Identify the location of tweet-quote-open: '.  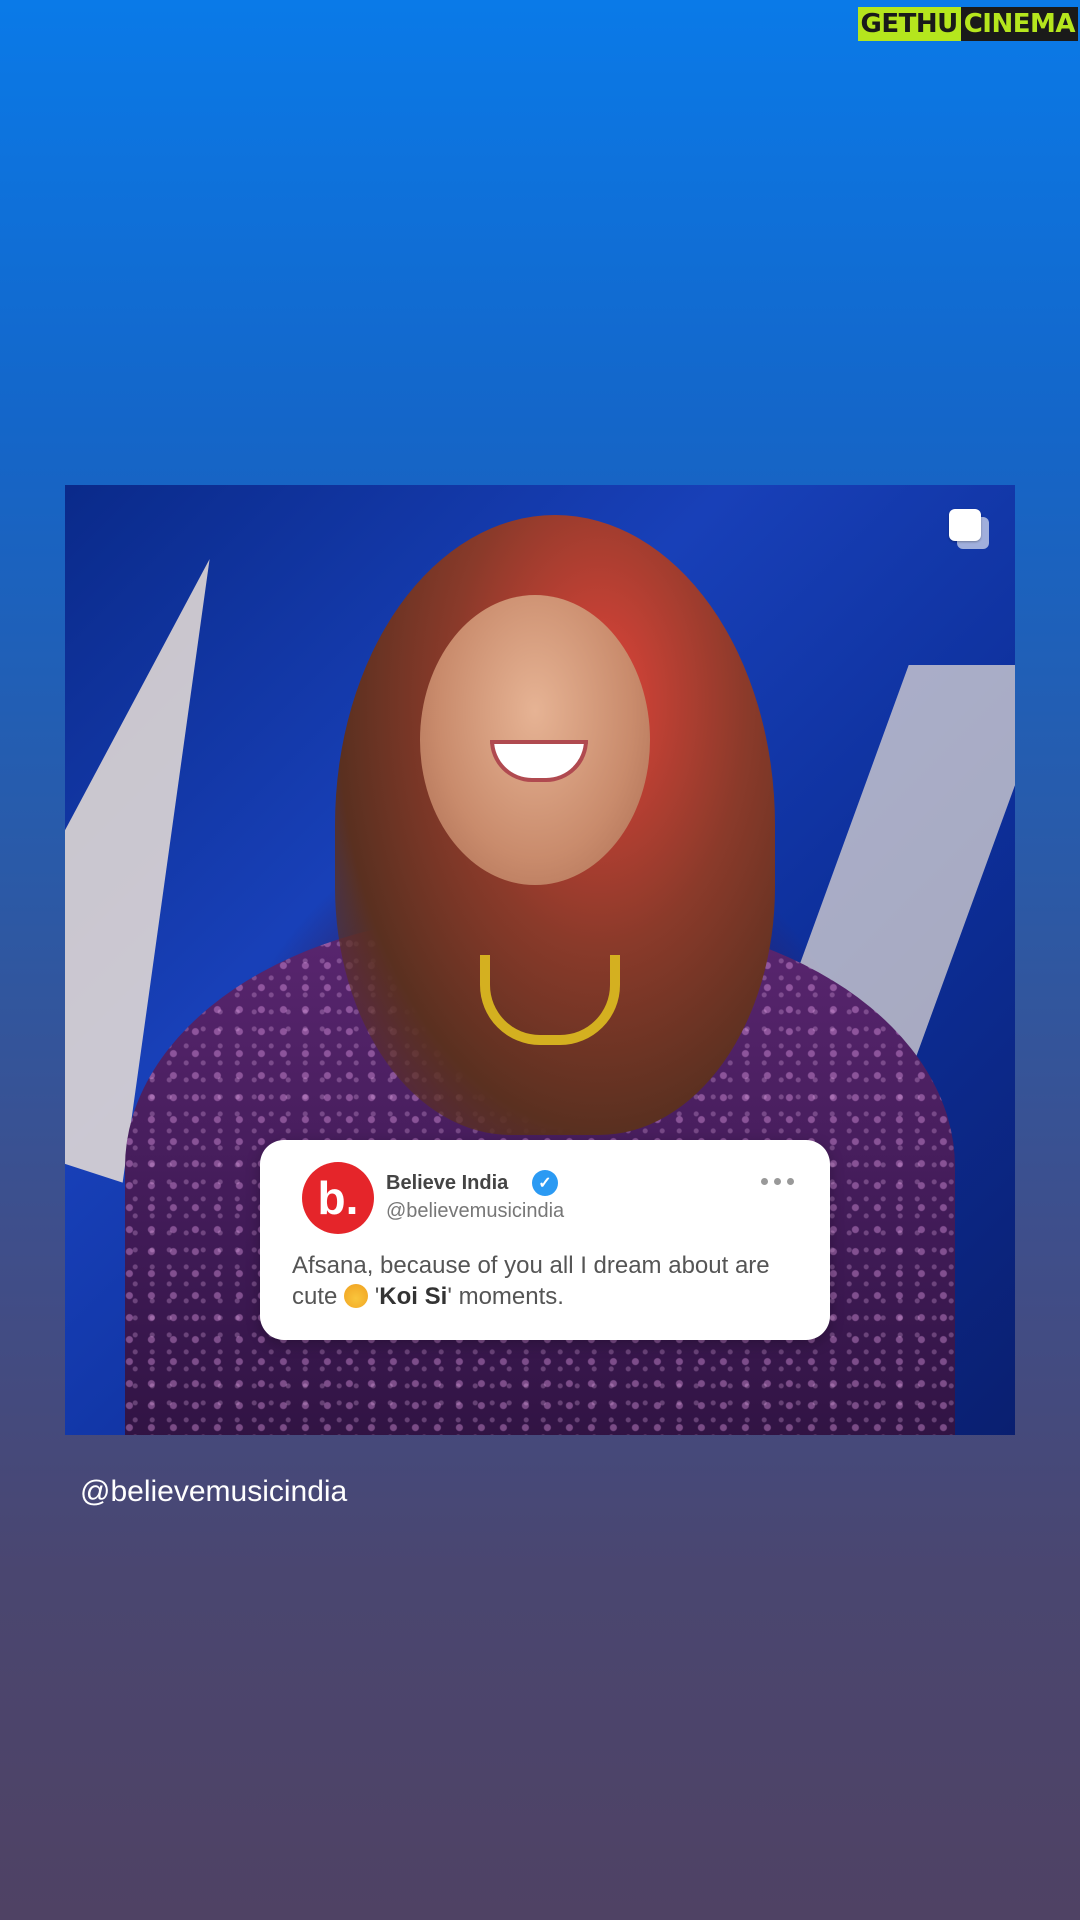
(374, 1296).